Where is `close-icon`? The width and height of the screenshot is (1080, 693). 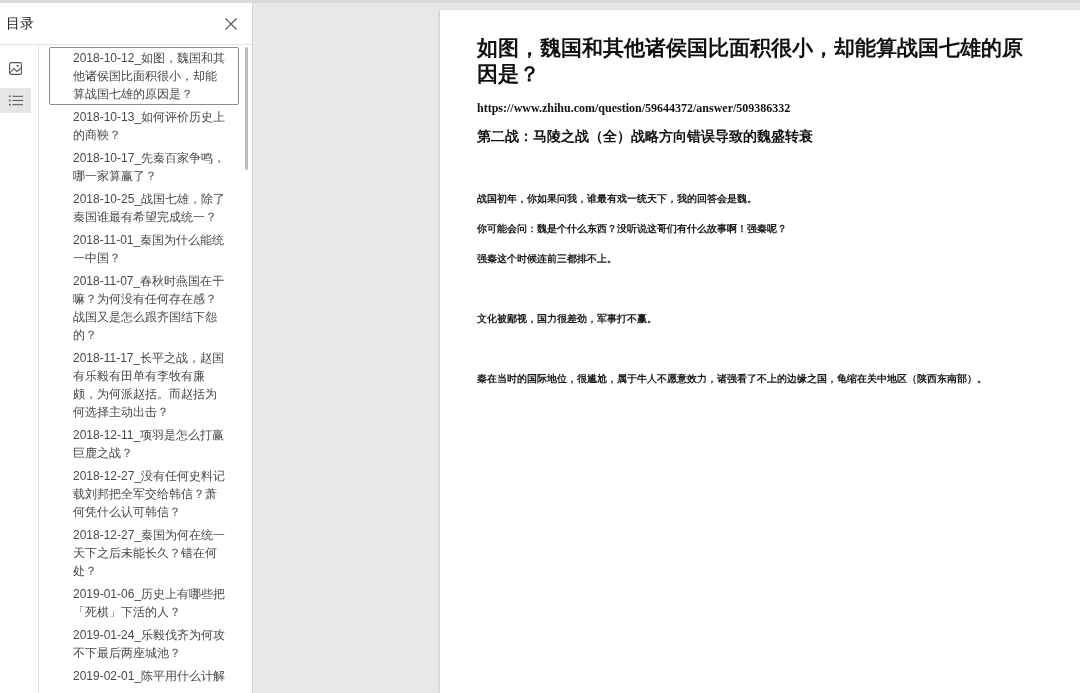 close-icon is located at coordinates (231, 23).